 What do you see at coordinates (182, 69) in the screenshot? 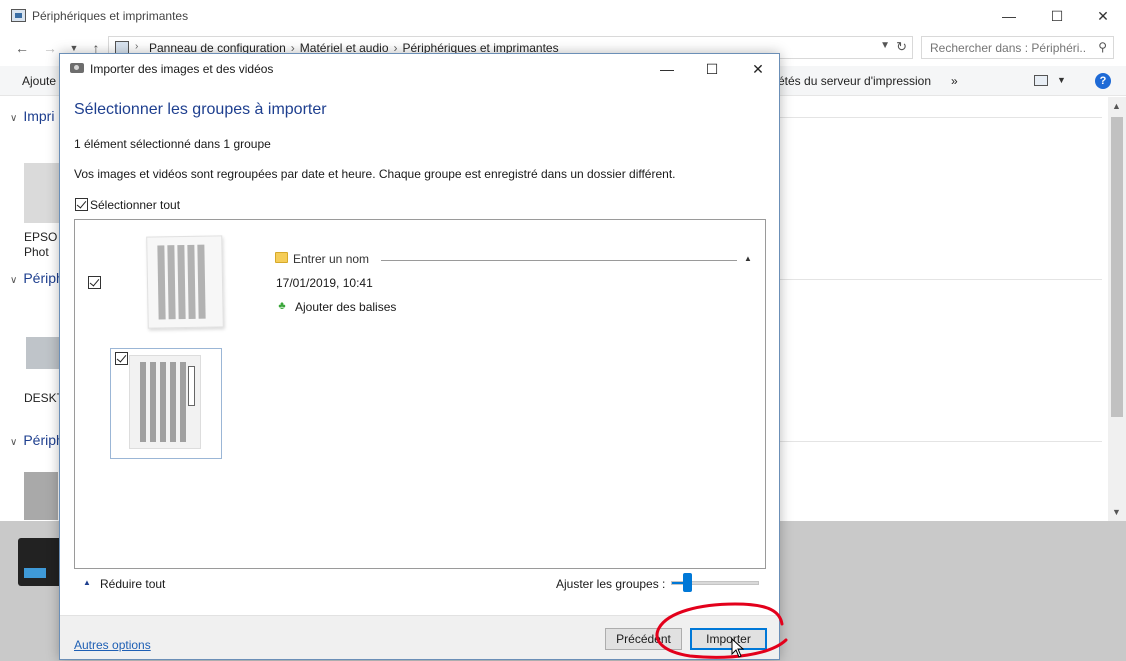
I see `dialog-title: Importer des images et des vidéos` at bounding box center [182, 69].